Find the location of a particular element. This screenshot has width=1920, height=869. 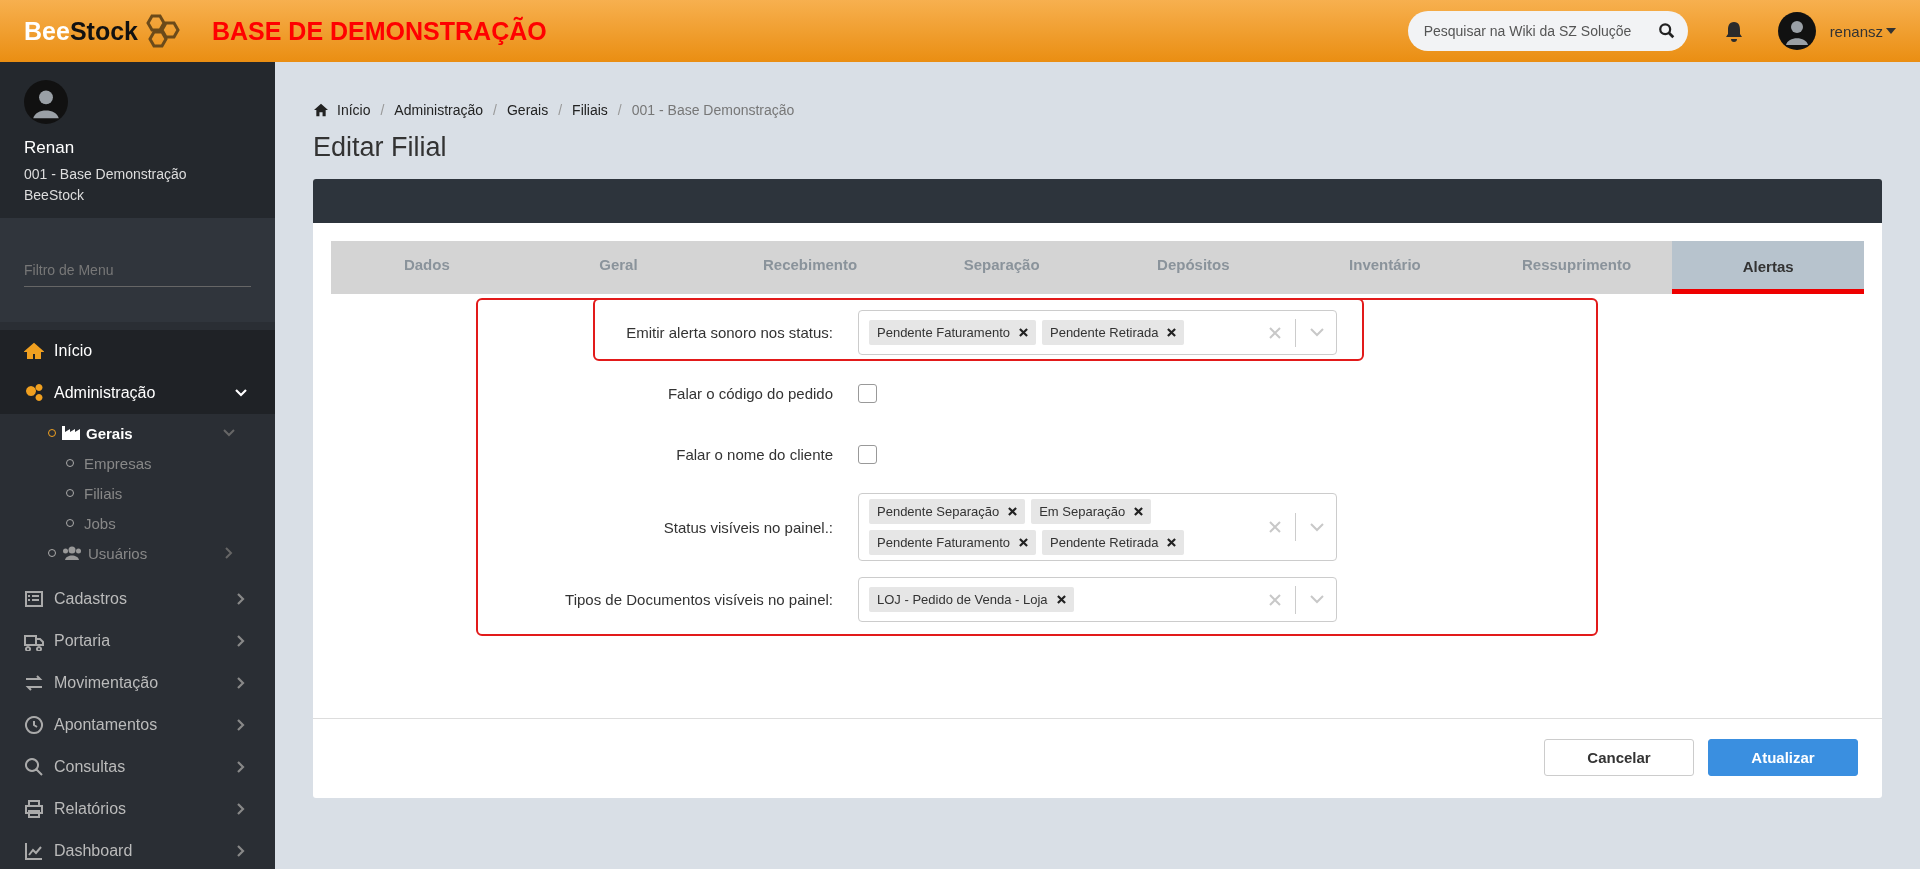

menu-item: Apontamentos is located at coordinates (137, 725).